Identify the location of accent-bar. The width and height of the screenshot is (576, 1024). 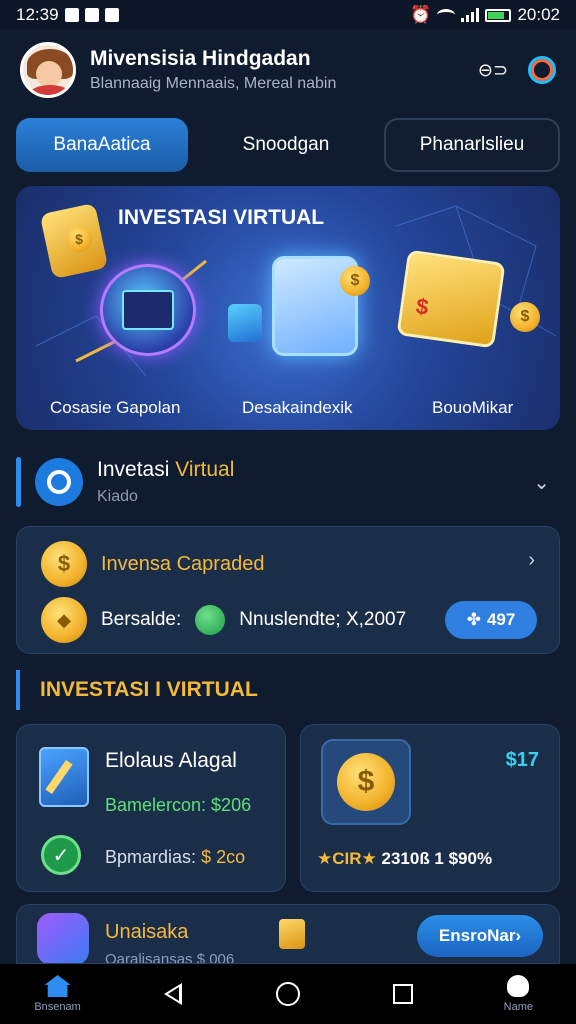
(18, 482).